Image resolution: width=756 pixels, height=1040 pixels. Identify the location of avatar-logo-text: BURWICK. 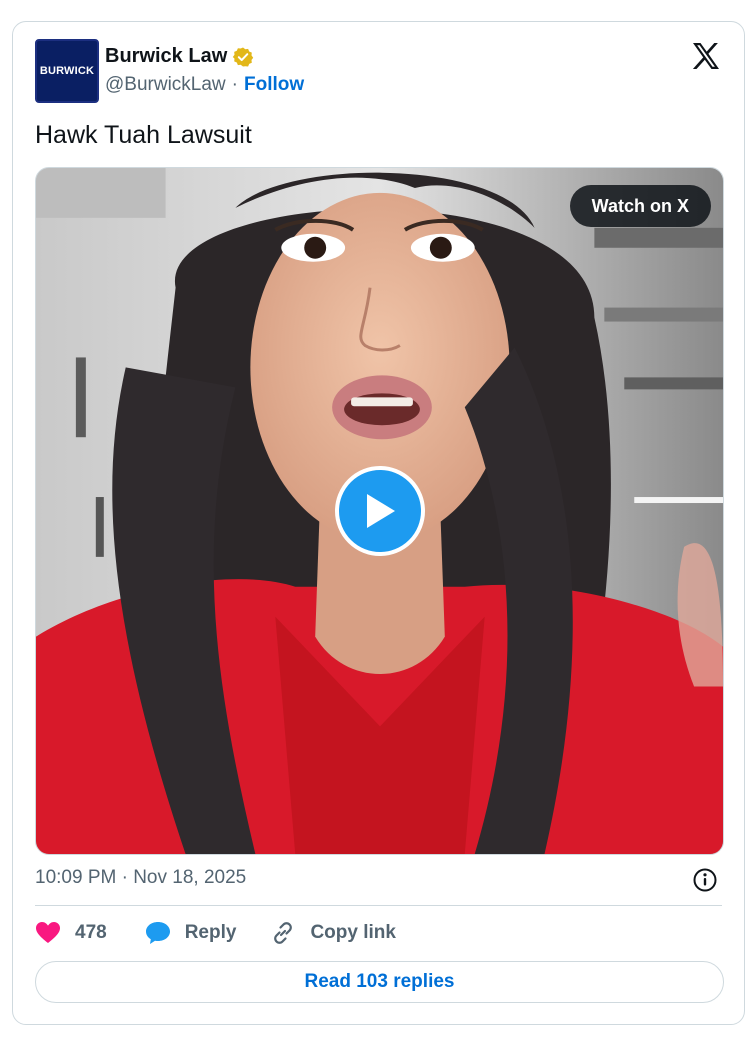
(67, 71).